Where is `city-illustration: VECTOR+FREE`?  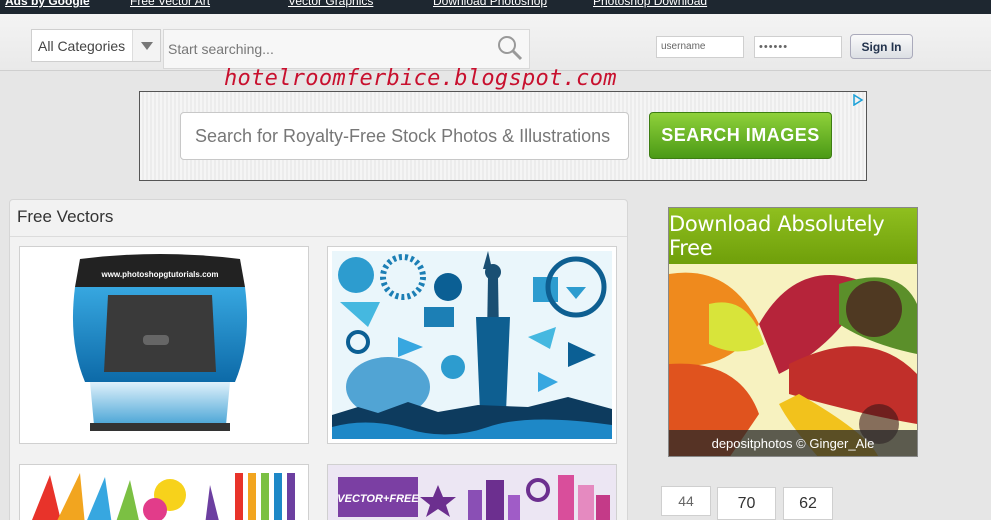 city-illustration: VECTOR+FREE is located at coordinates (472, 492).